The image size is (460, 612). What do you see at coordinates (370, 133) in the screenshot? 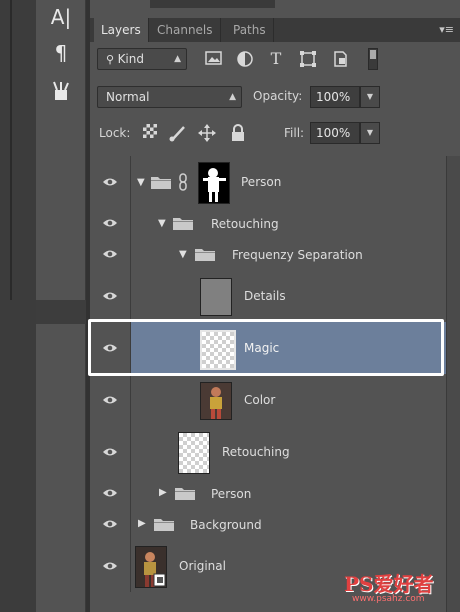
I see `fill-slider-button: ▼` at bounding box center [370, 133].